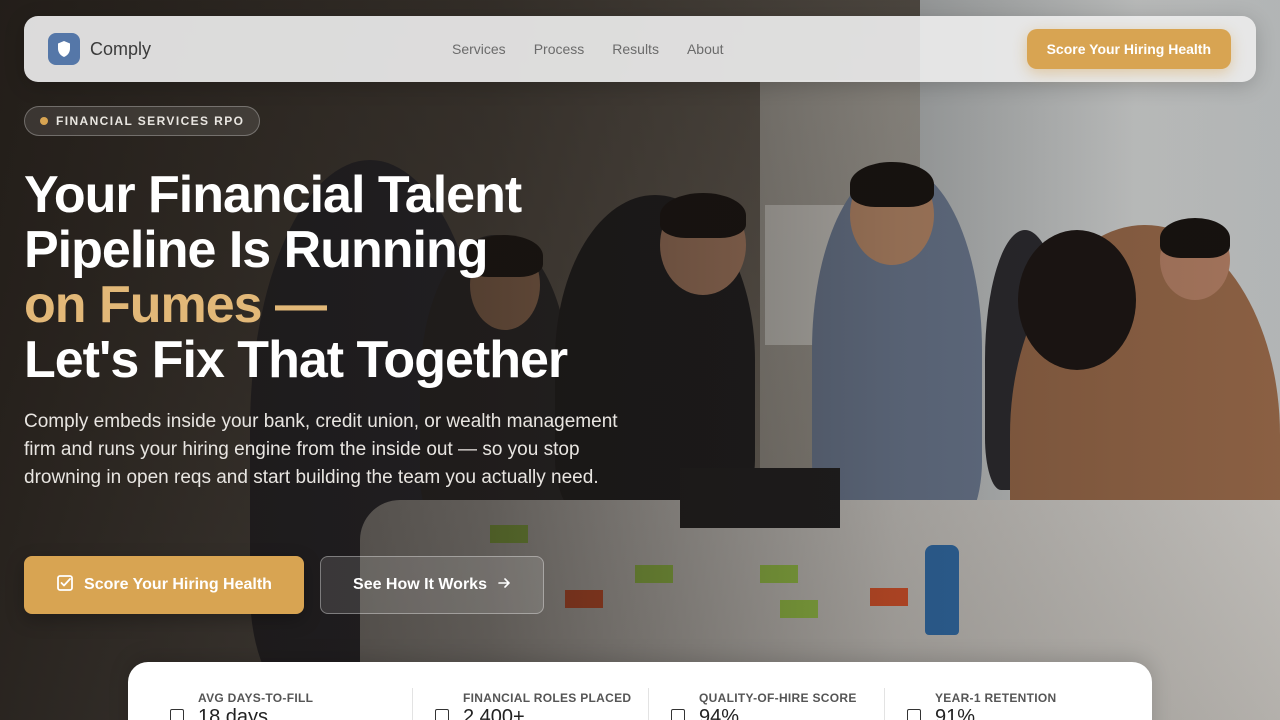  Describe the element at coordinates (65, 585) in the screenshot. I see `checkbox-icon` at that location.